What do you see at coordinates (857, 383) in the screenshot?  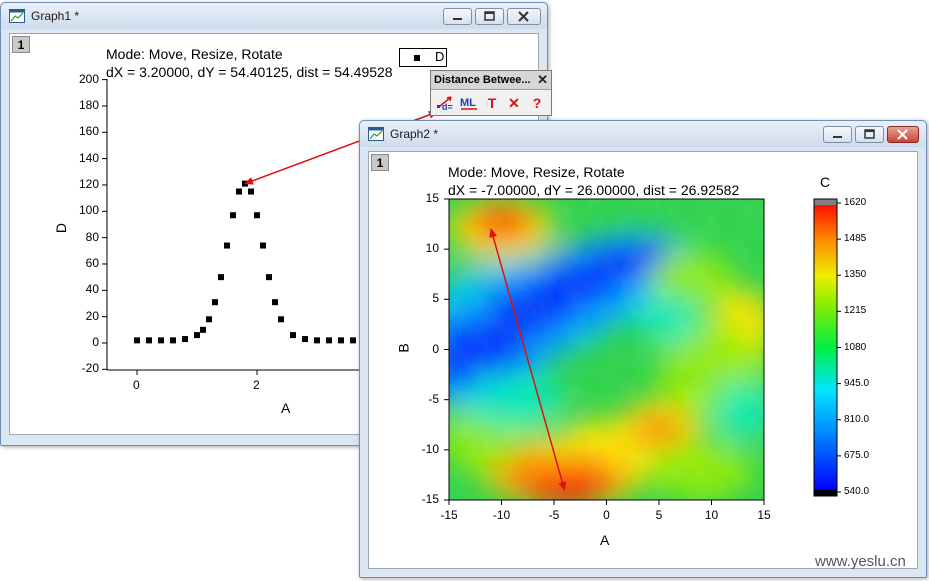 I see `colorbar-tick-label: 945.0` at bounding box center [857, 383].